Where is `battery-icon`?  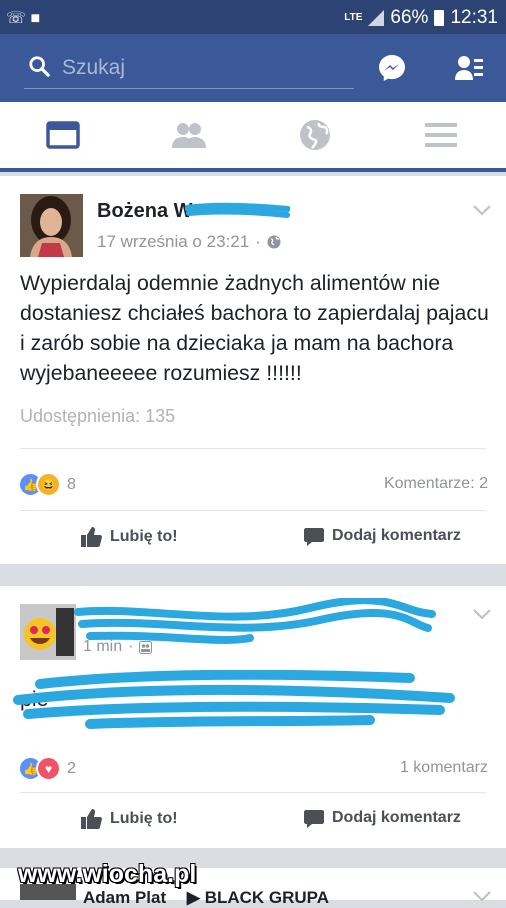 battery-icon is located at coordinates (439, 18).